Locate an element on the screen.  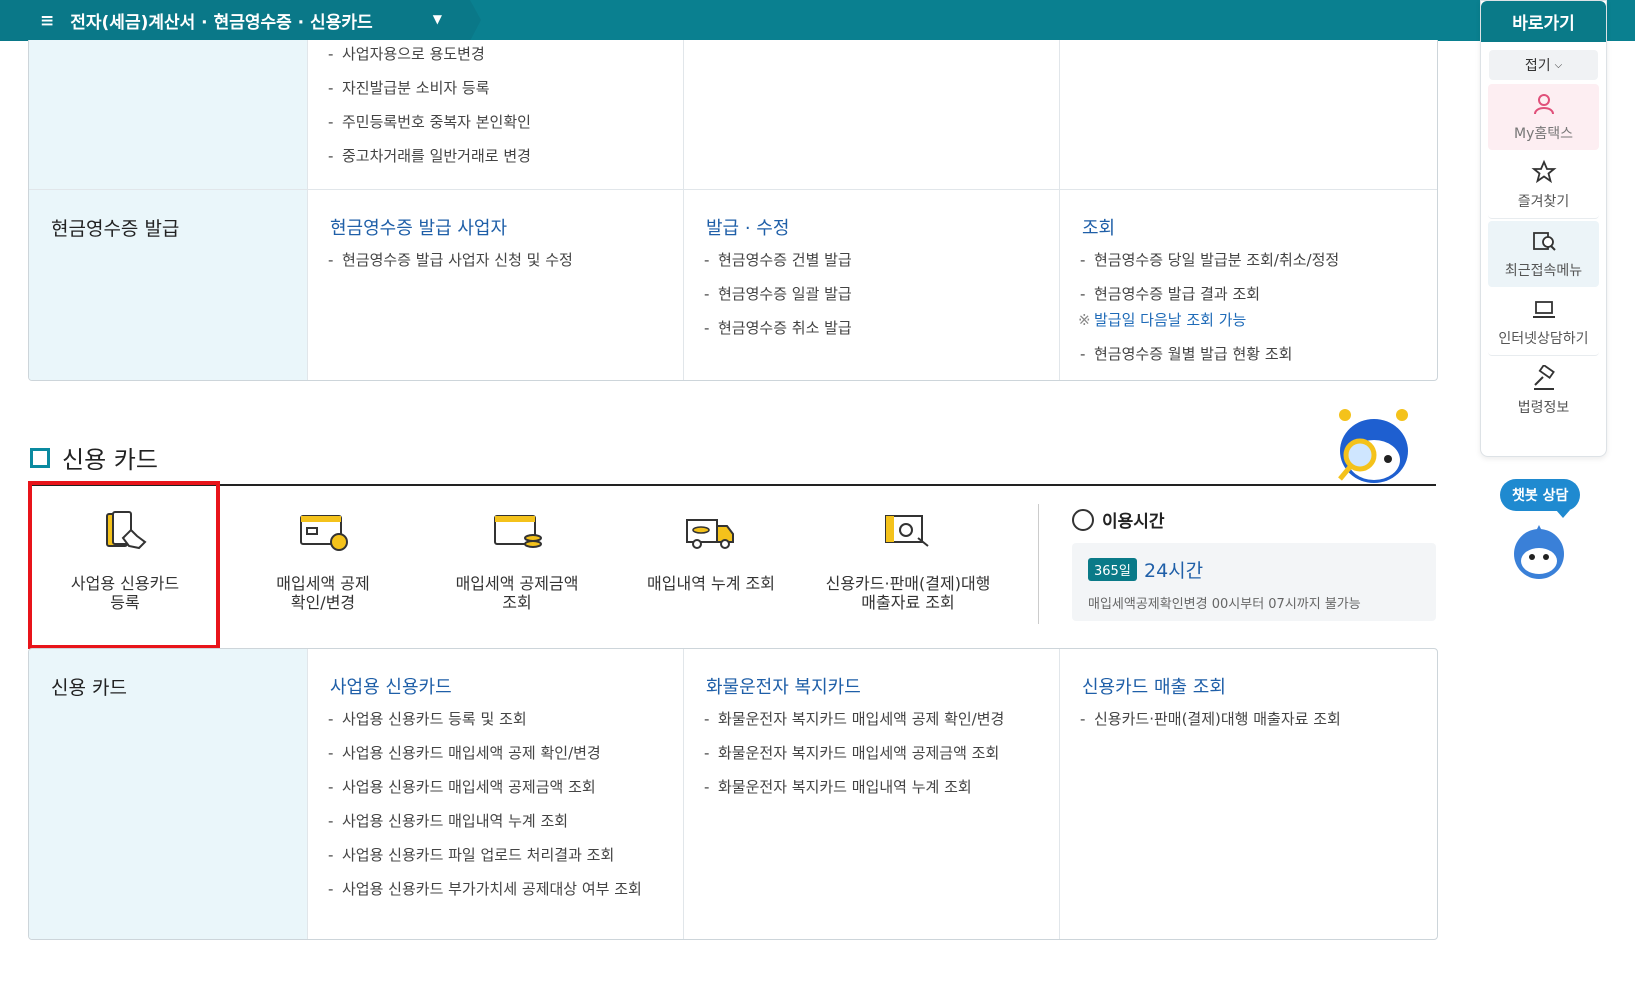
gavel-icon is located at coordinates (1544, 377).